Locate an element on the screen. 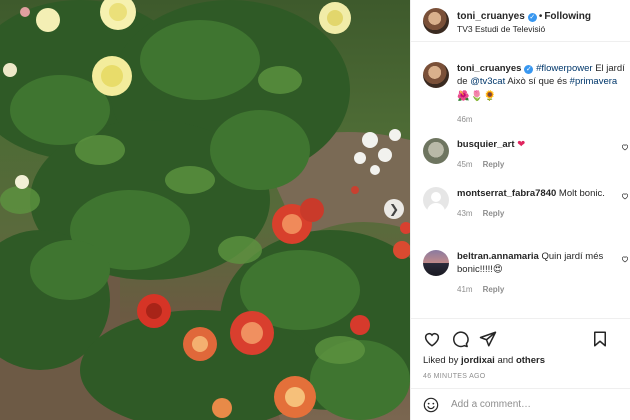 Image resolution: width=630 pixels, height=420 pixels. likes-prefix: Liked by is located at coordinates (442, 360).